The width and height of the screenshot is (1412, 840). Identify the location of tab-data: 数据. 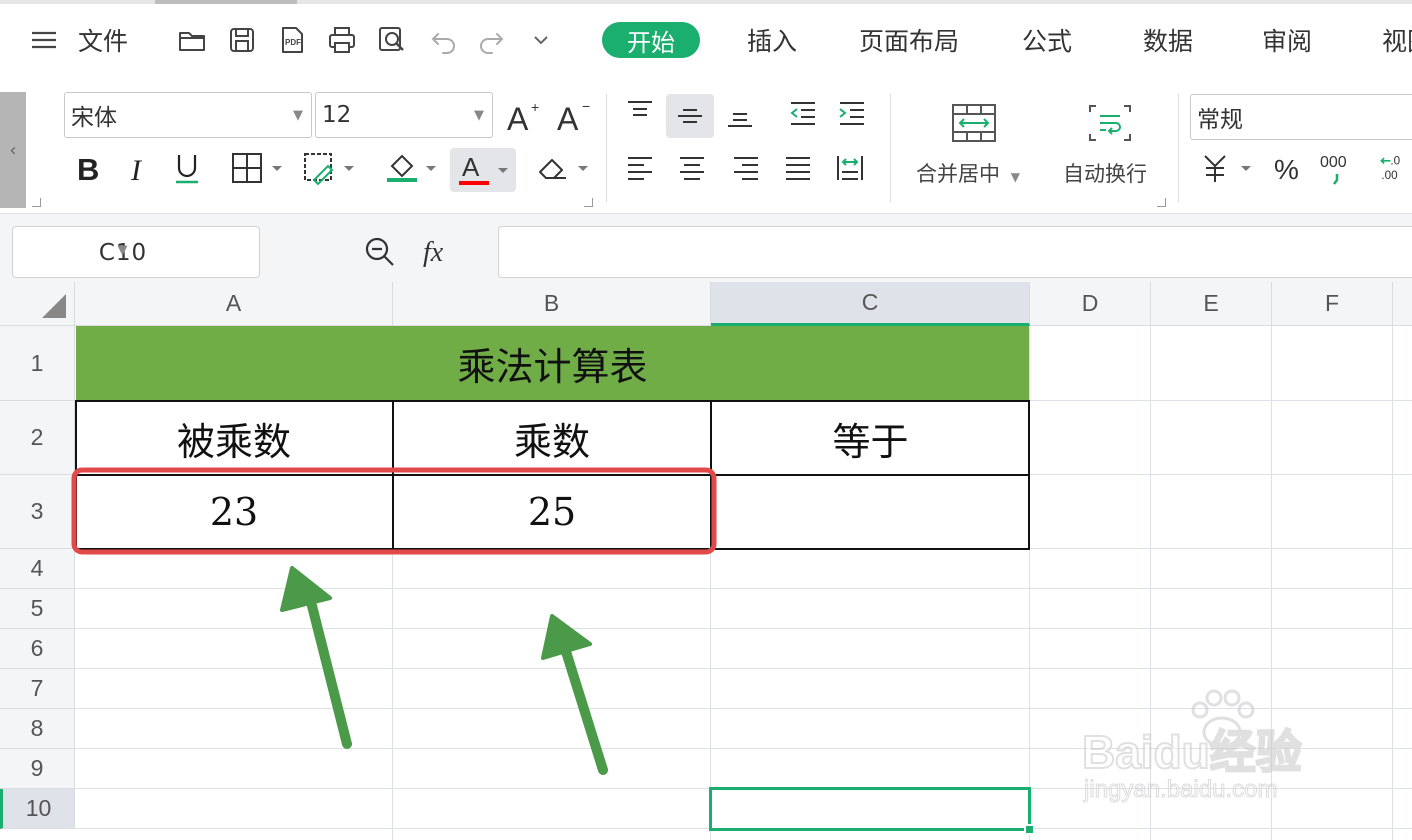
(1168, 40).